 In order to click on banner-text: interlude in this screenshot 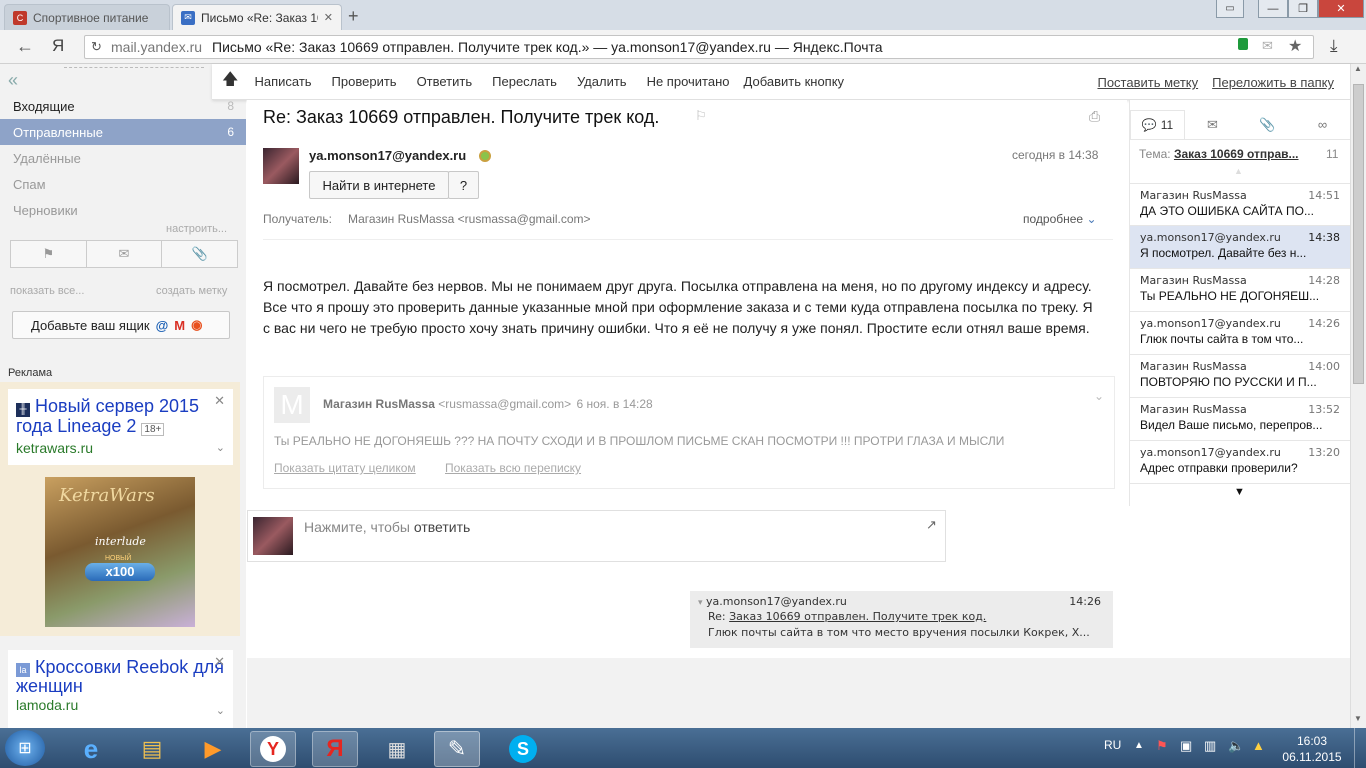, I will do `click(120, 541)`.